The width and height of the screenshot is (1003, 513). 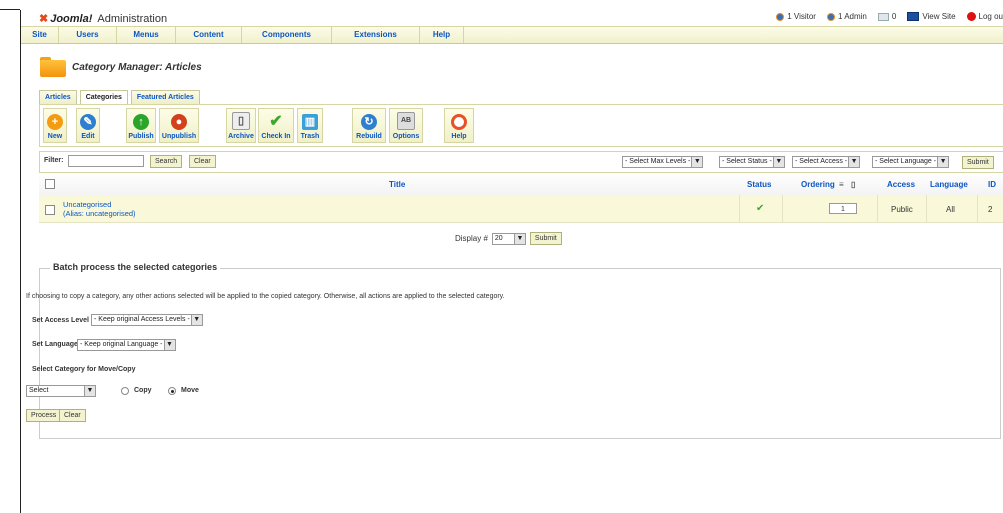 I want to click on visitors-link: 1 Visitor, so click(x=796, y=16).